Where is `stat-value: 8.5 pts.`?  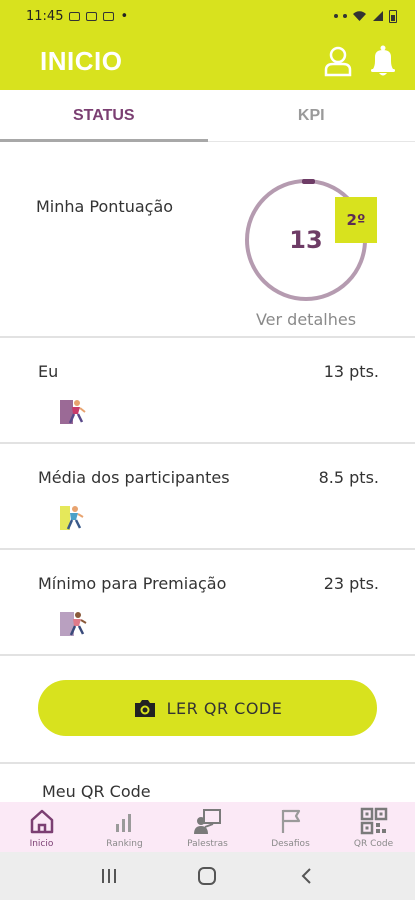
stat-value: 8.5 pts. is located at coordinates (348, 477).